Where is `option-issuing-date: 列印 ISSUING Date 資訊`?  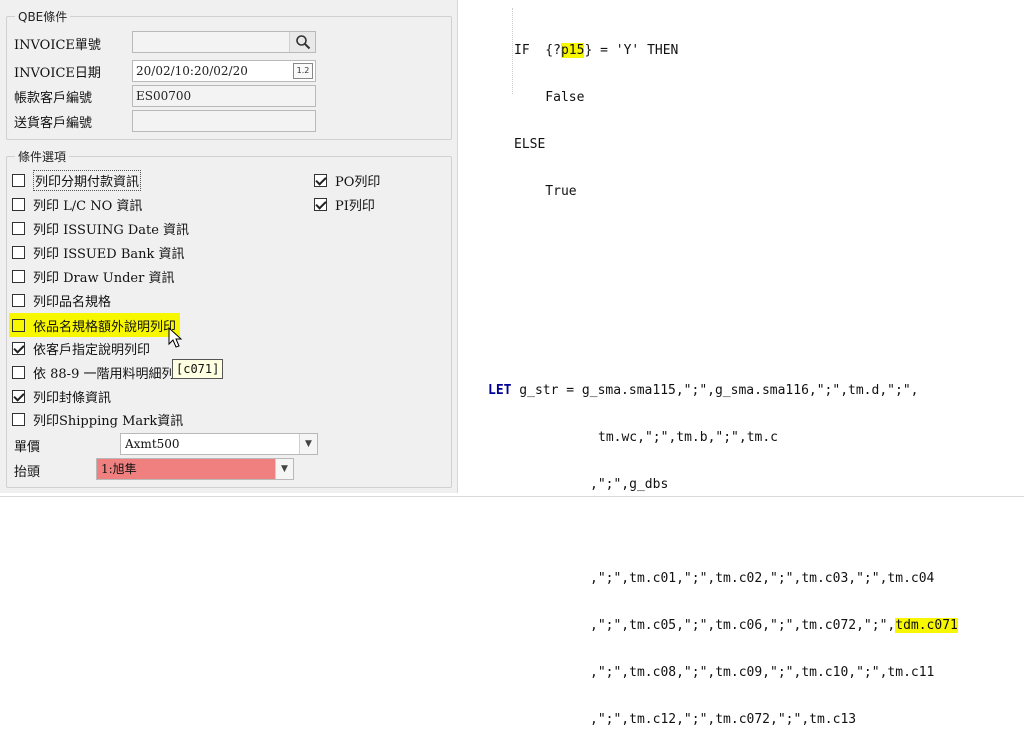 option-issuing-date: 列印 ISSUING Date 資訊 is located at coordinates (100, 228).